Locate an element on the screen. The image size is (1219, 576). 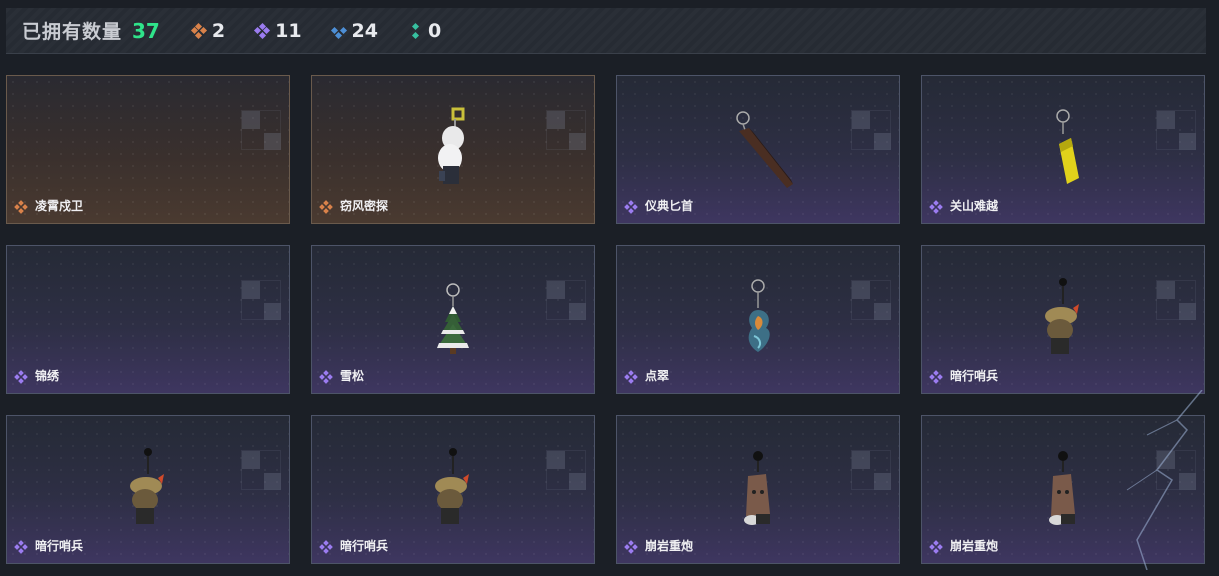
blue-rarity-icon is located at coordinates (338, 31).